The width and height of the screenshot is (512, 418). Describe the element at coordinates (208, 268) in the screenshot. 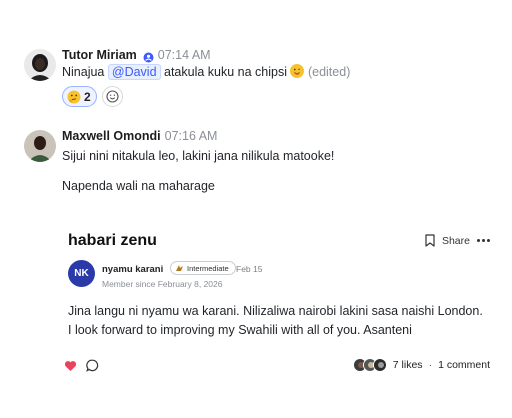

I see `level-label: Intermediate` at that location.